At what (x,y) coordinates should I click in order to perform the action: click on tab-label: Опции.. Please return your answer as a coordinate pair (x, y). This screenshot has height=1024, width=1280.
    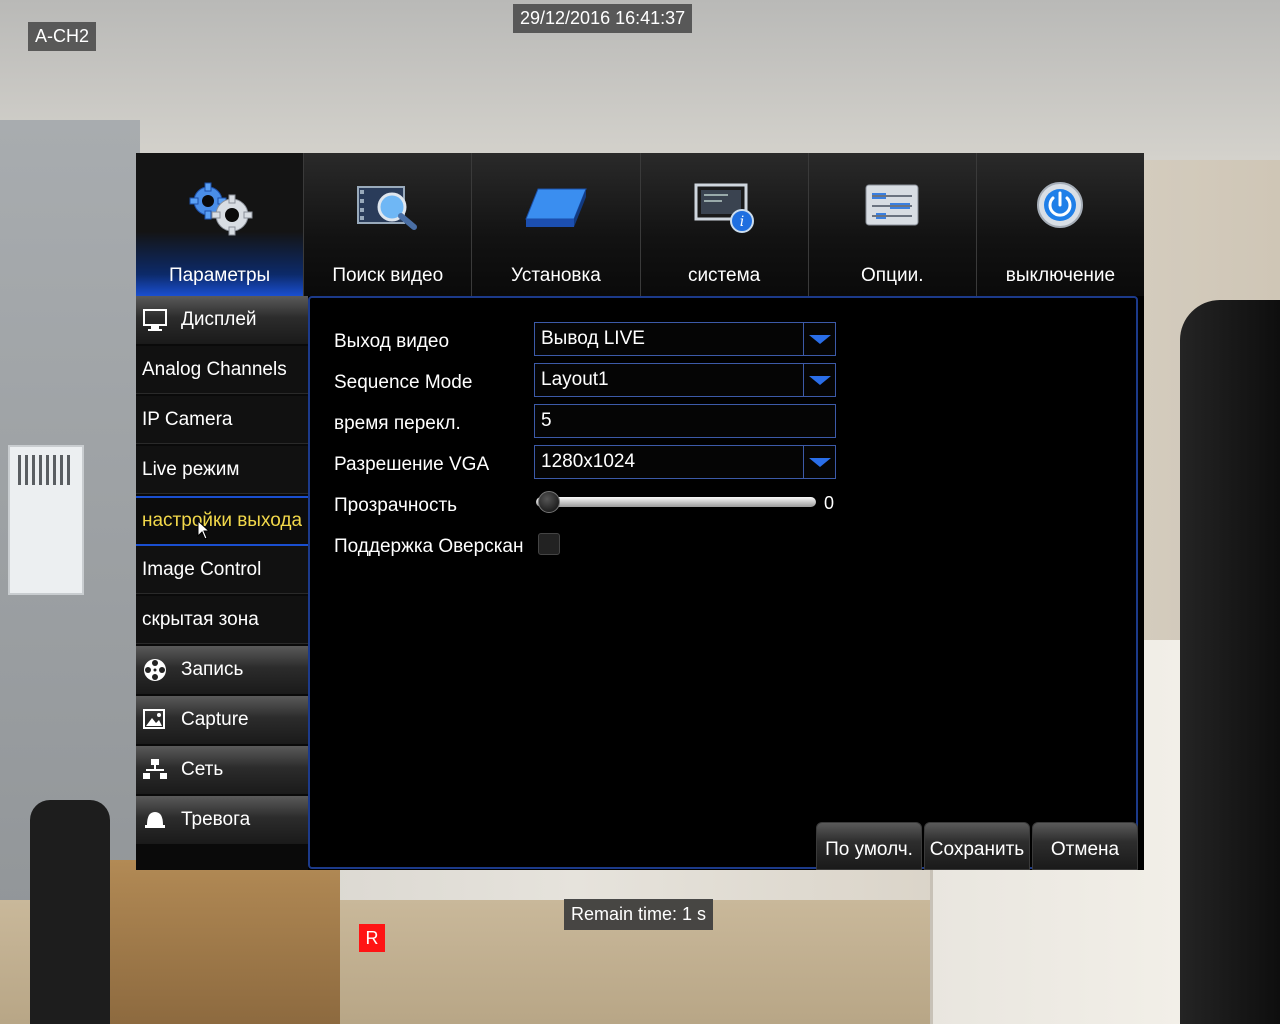
    Looking at the image, I should click on (892, 275).